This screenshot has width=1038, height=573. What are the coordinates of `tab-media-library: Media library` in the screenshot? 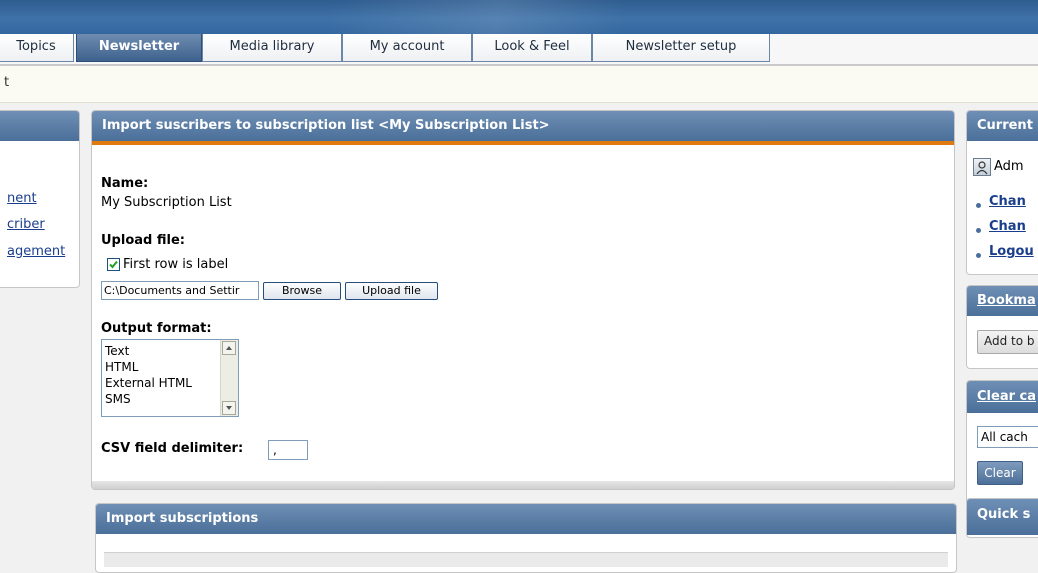 It's located at (272, 48).